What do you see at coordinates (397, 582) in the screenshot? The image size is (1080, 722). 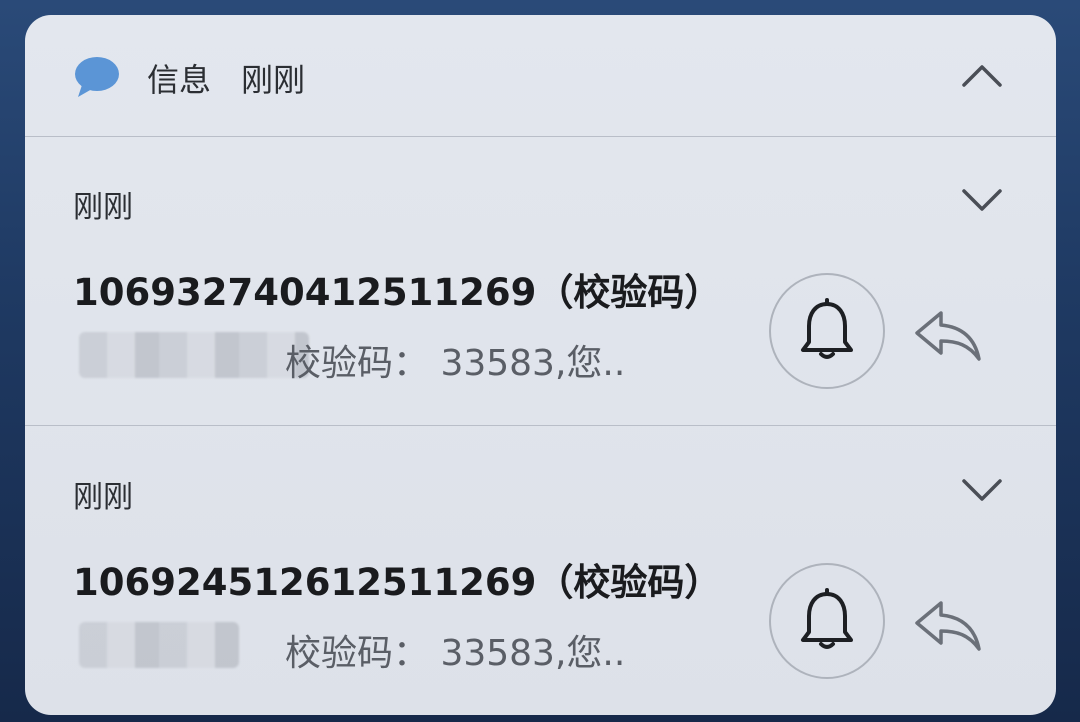 I see `sender-number: 106924512612511269（校验码）` at bounding box center [397, 582].